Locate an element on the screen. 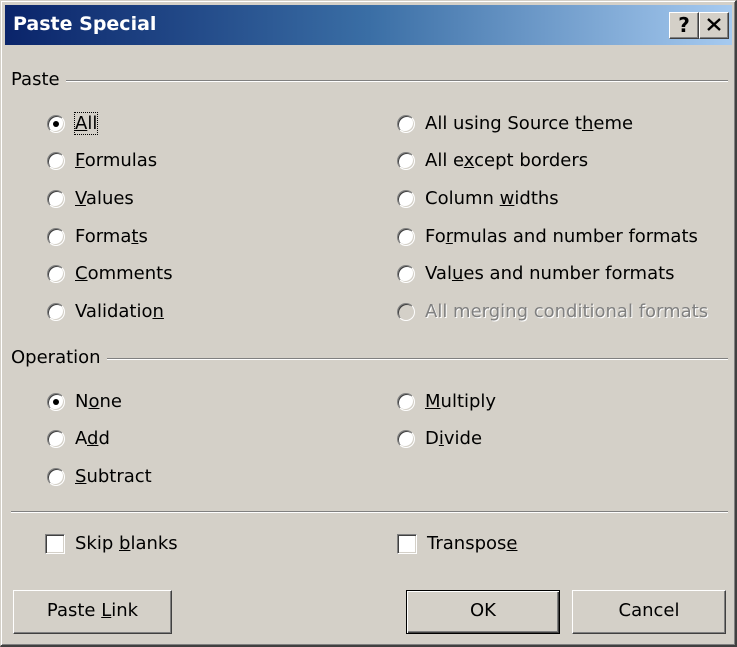 The height and width of the screenshot is (647, 737). paste-merging-conditional-formats-option: All merging conditional formats is located at coordinates (552, 311).